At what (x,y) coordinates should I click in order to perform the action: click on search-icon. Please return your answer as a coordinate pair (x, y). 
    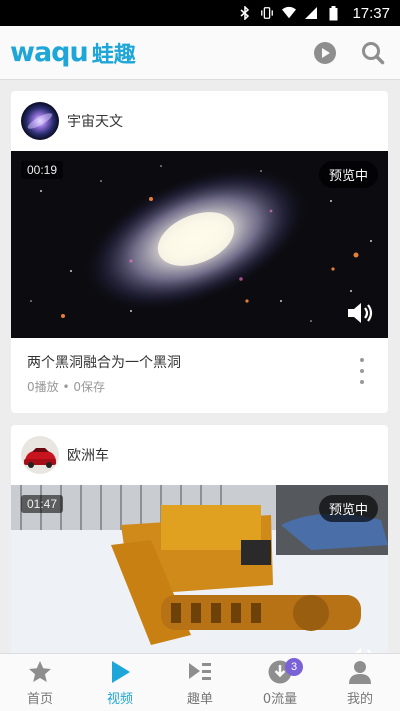
    Looking at the image, I should click on (373, 52).